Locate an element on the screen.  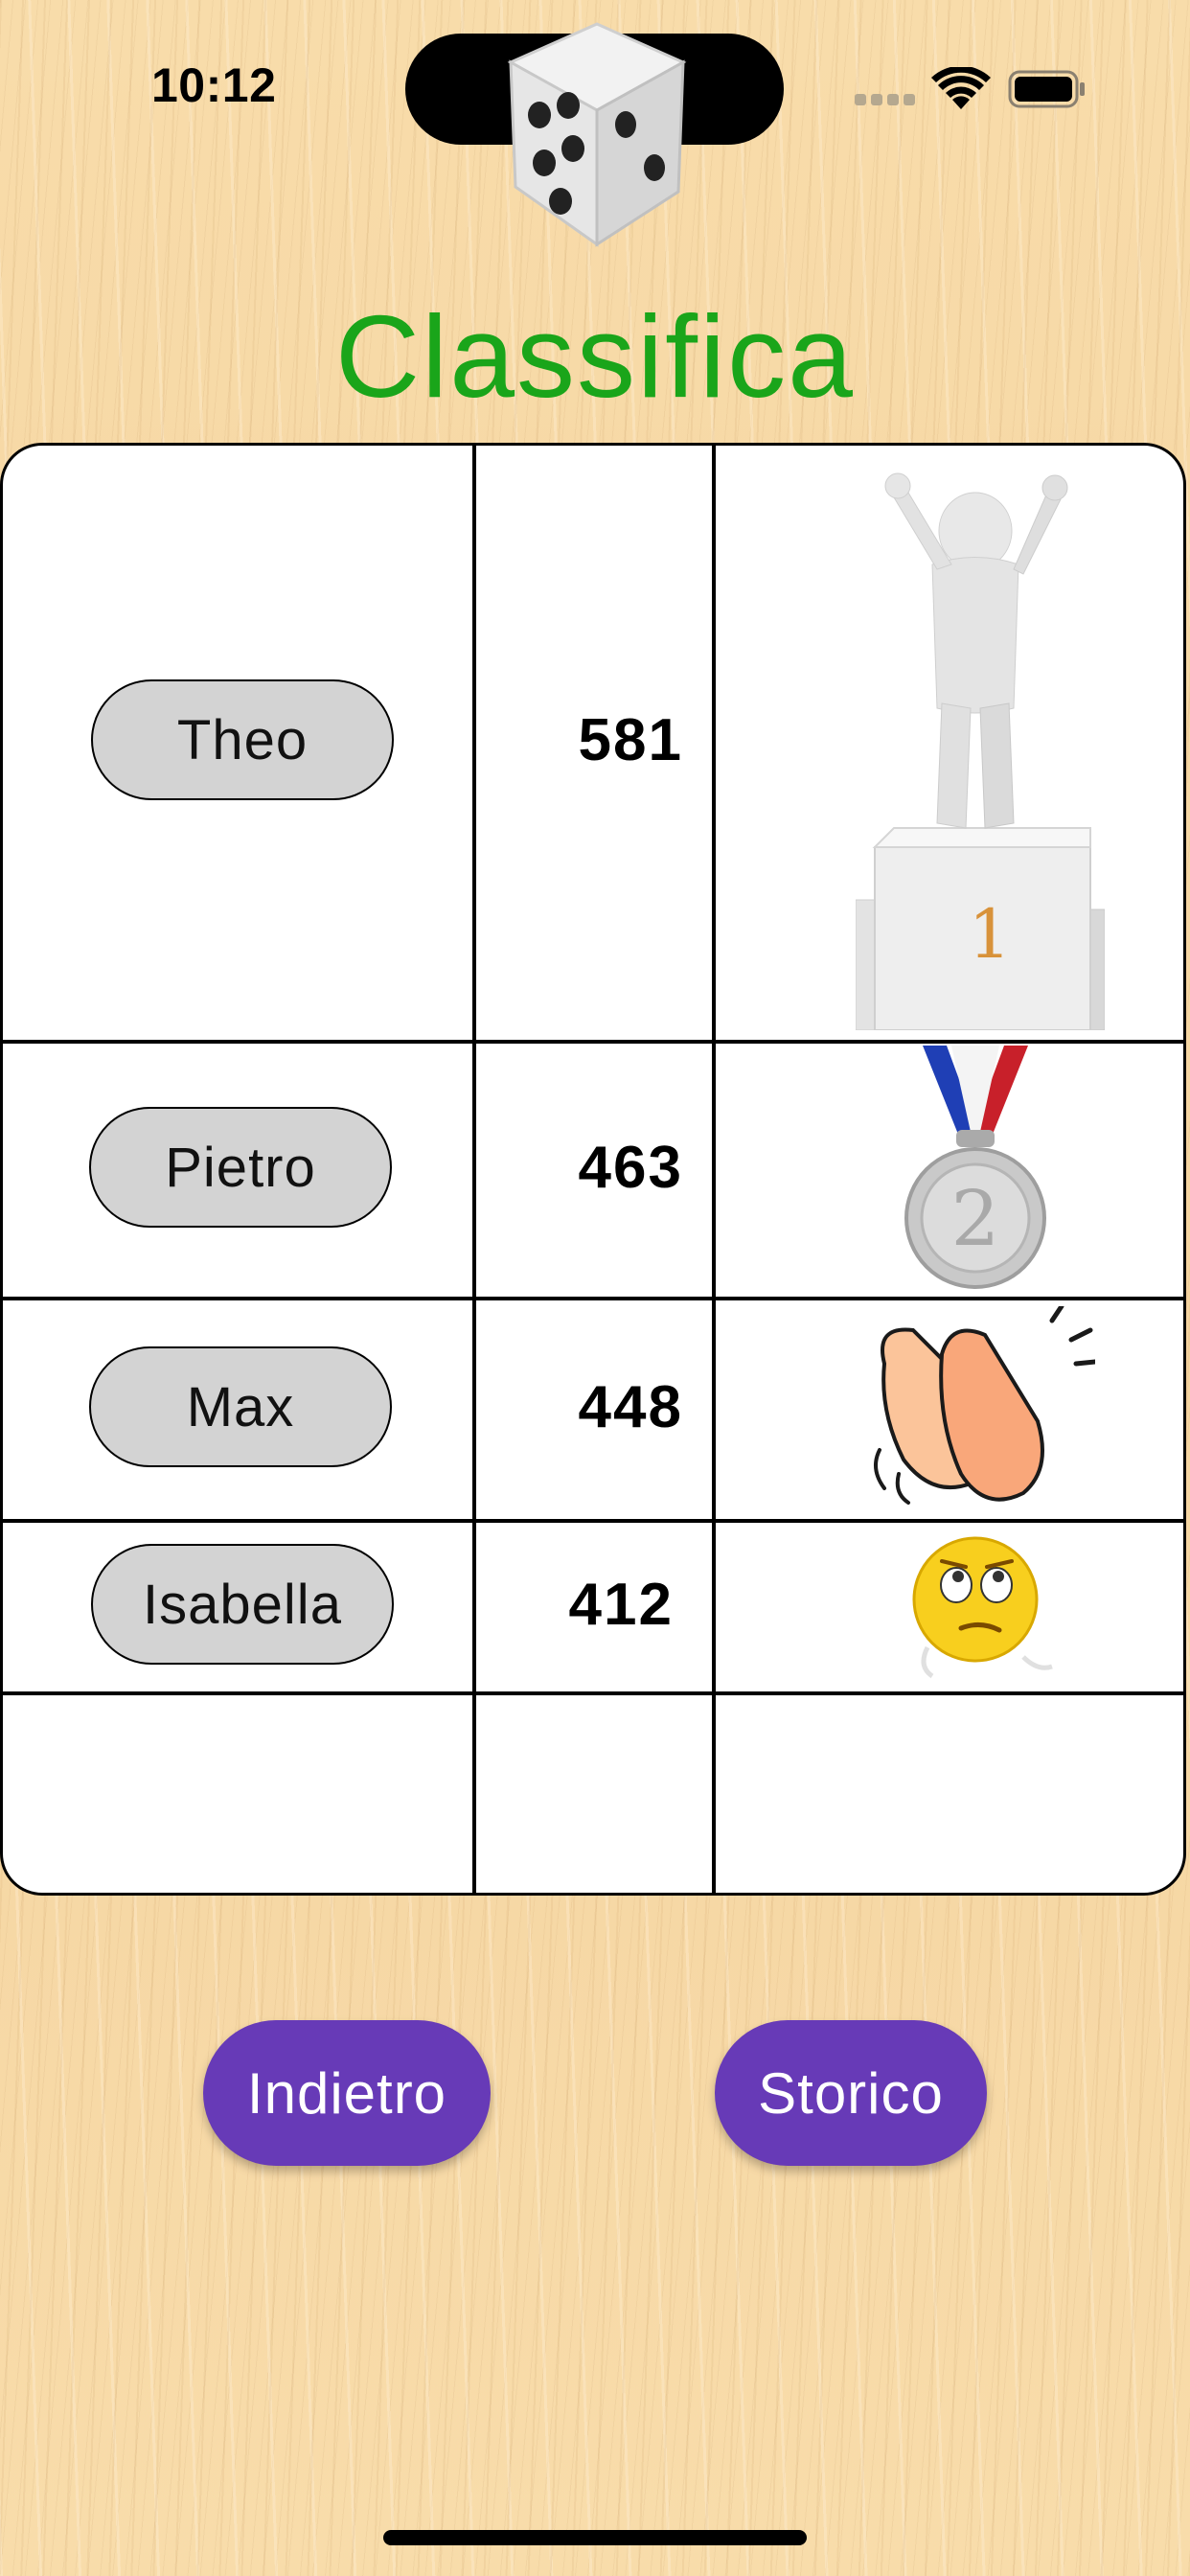
history-button: Storico is located at coordinates (851, 2093).